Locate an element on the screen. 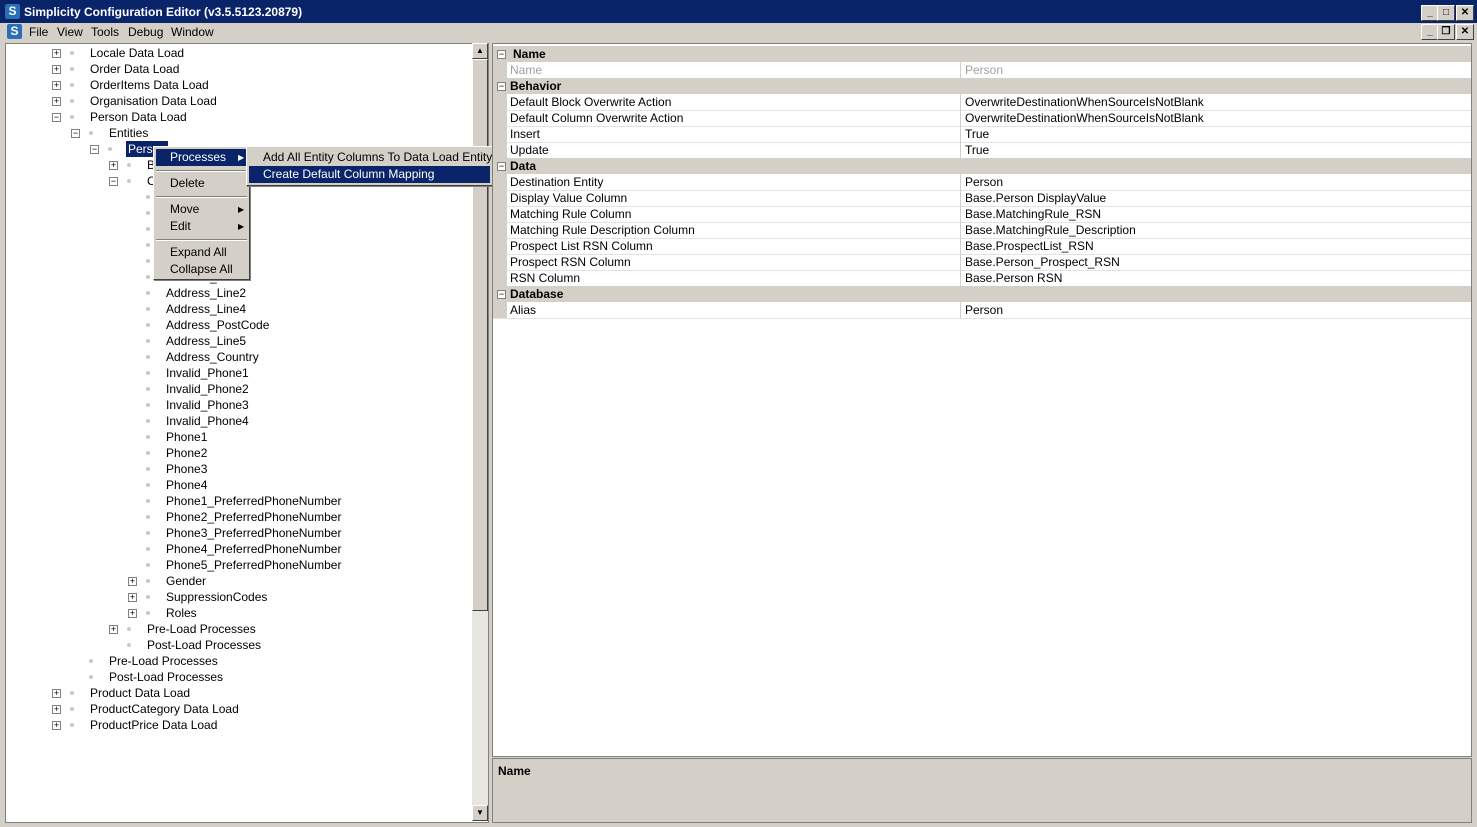 This screenshot has height=827, width=1477. context-menu-processes: Processes is located at coordinates (201, 157).